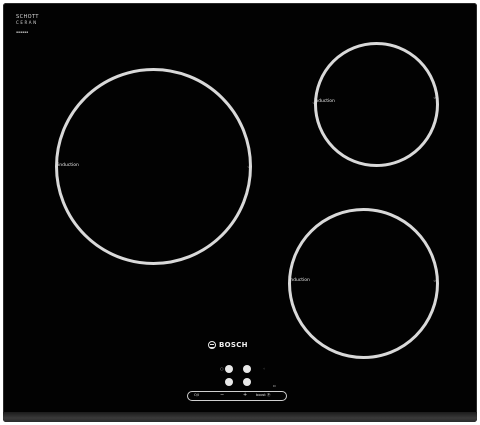 Image resolution: width=480 pixels, height=425 pixels. Describe the element at coordinates (247, 382) in the screenshot. I see `zone-select-bottom-right` at that location.